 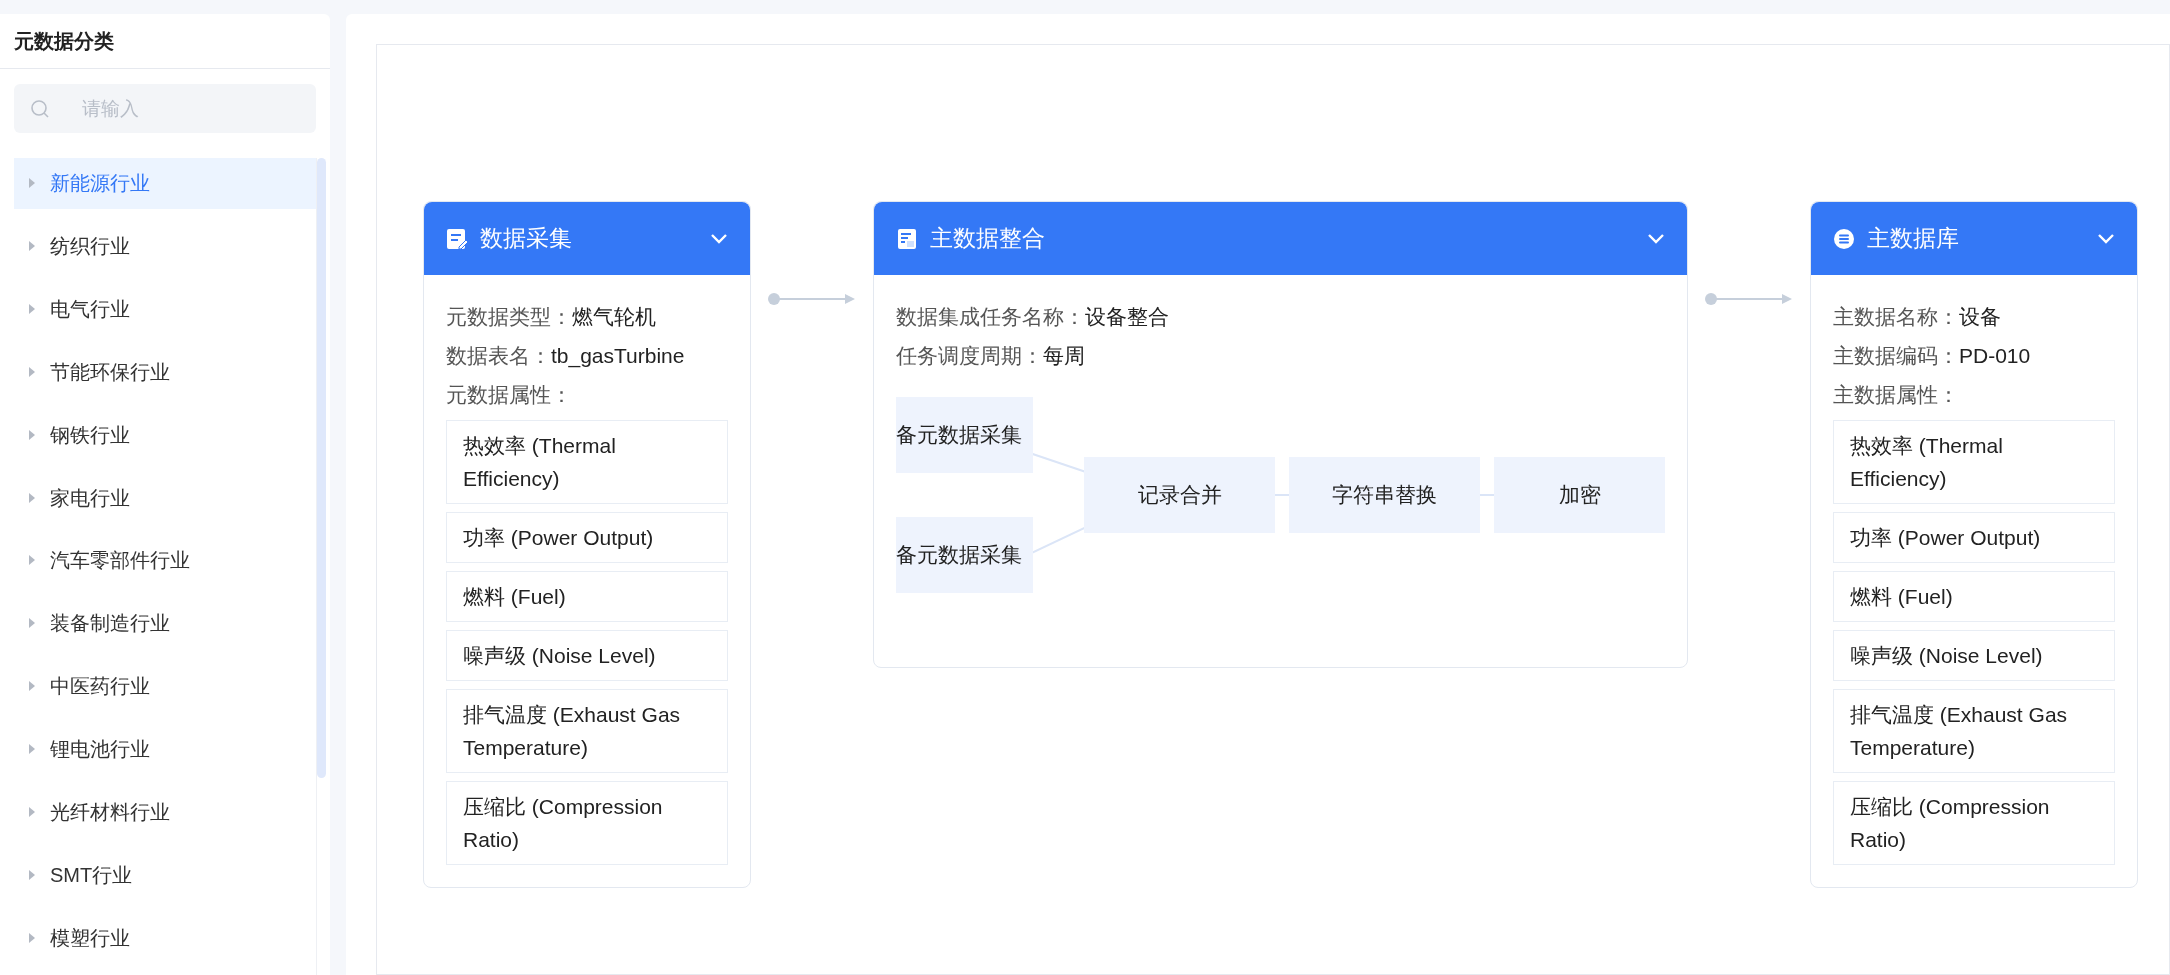 I want to click on category-item: 锂电池行业, so click(x=165, y=749).